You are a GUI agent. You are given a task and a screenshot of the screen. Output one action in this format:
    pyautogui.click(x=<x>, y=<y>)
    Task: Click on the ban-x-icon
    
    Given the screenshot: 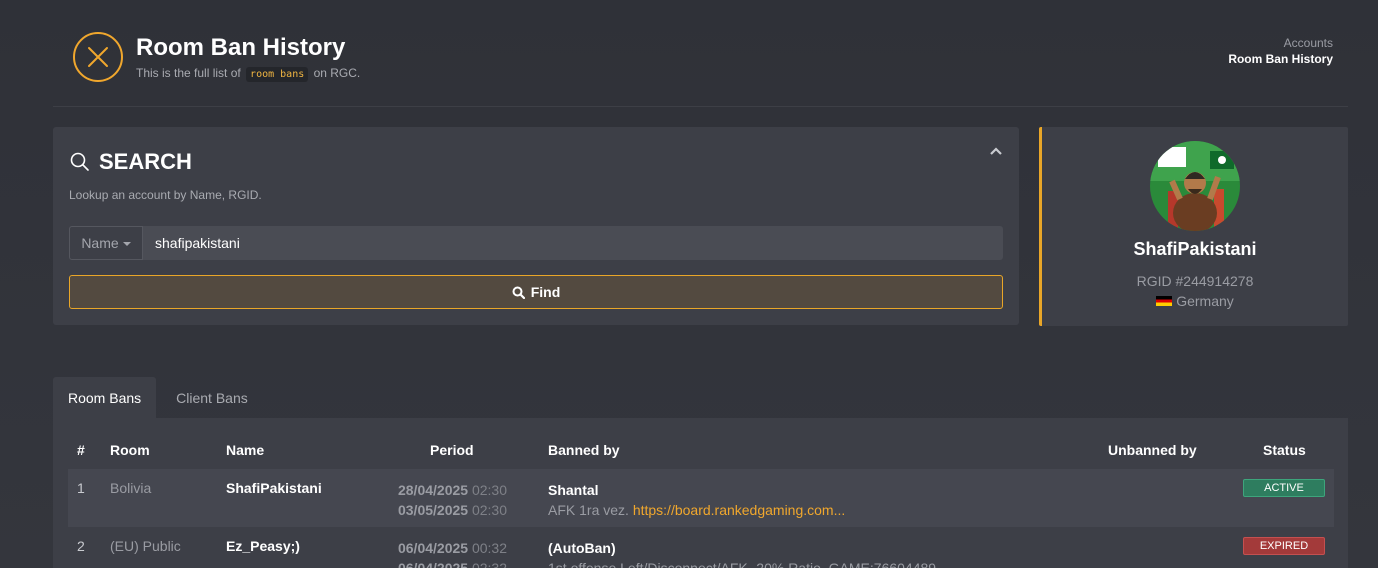 What is the action you would take?
    pyautogui.click(x=98, y=57)
    